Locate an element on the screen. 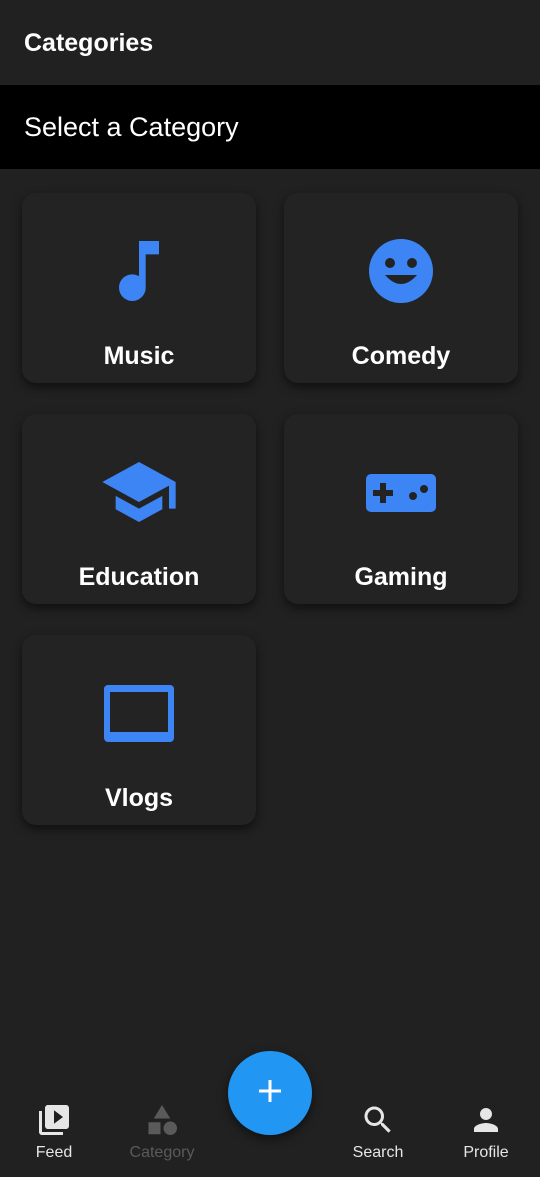 This screenshot has height=1177, width=540. nav-label: Search is located at coordinates (378, 1152).